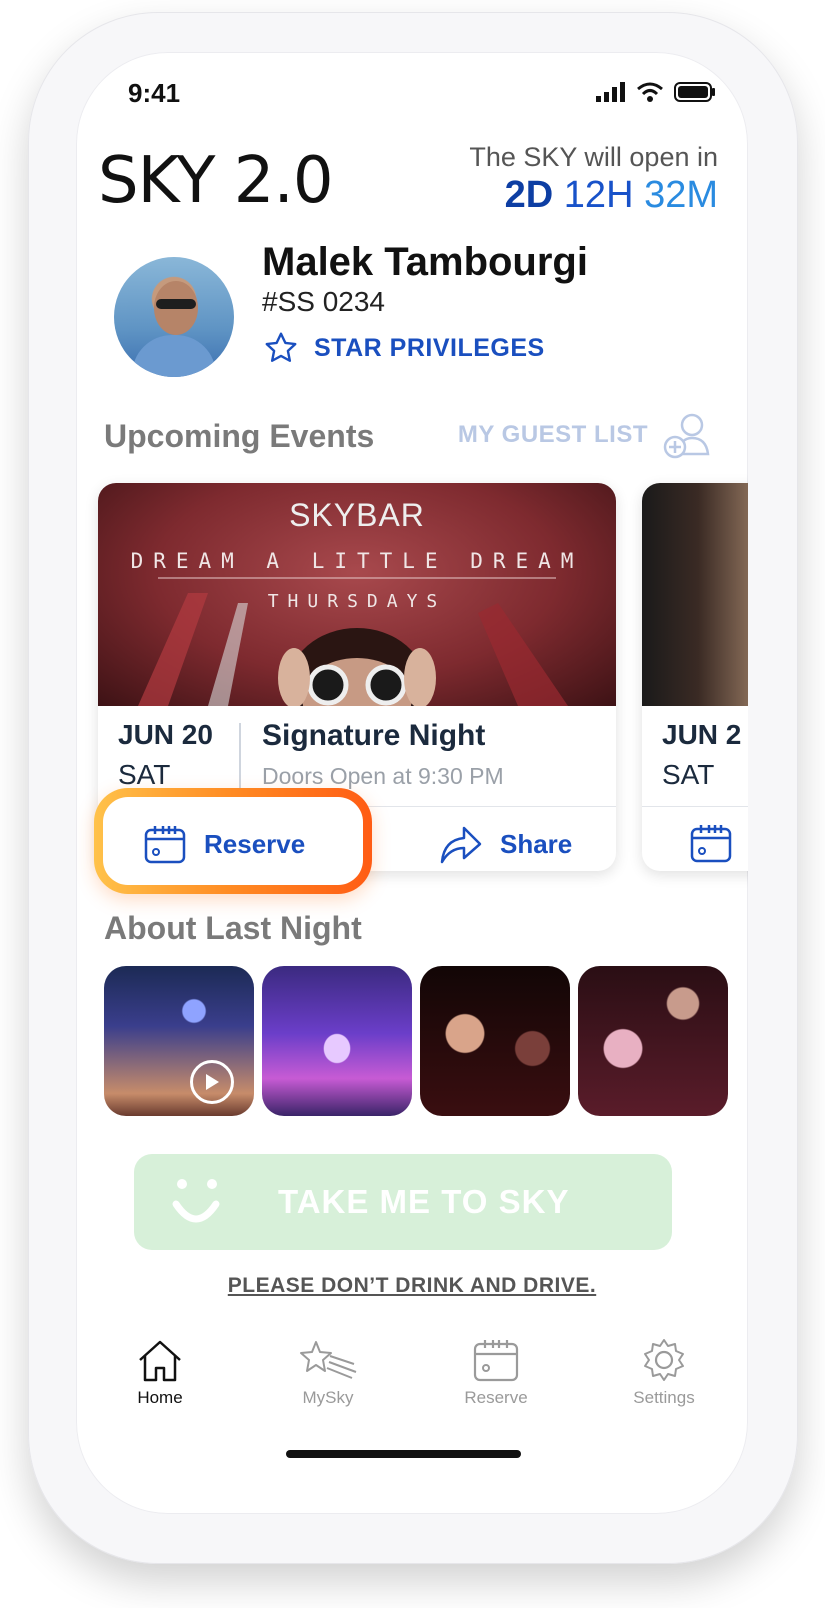  What do you see at coordinates (374, 735) in the screenshot?
I see `event-title: Signature Night` at bounding box center [374, 735].